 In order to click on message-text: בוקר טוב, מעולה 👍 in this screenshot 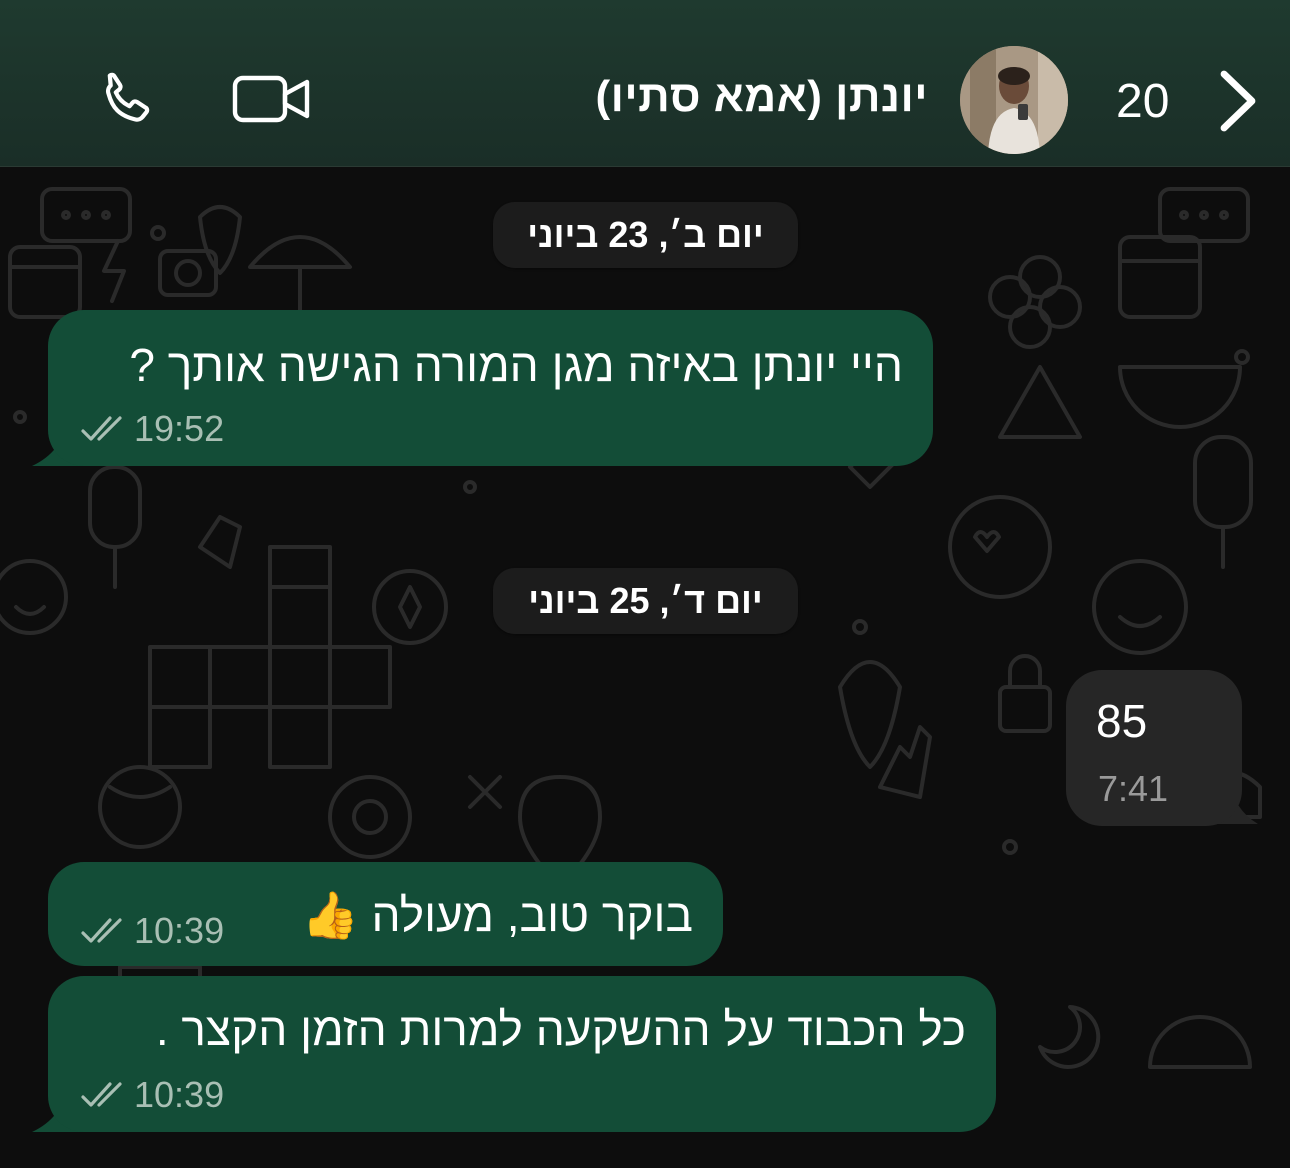, I will do `click(497, 915)`.